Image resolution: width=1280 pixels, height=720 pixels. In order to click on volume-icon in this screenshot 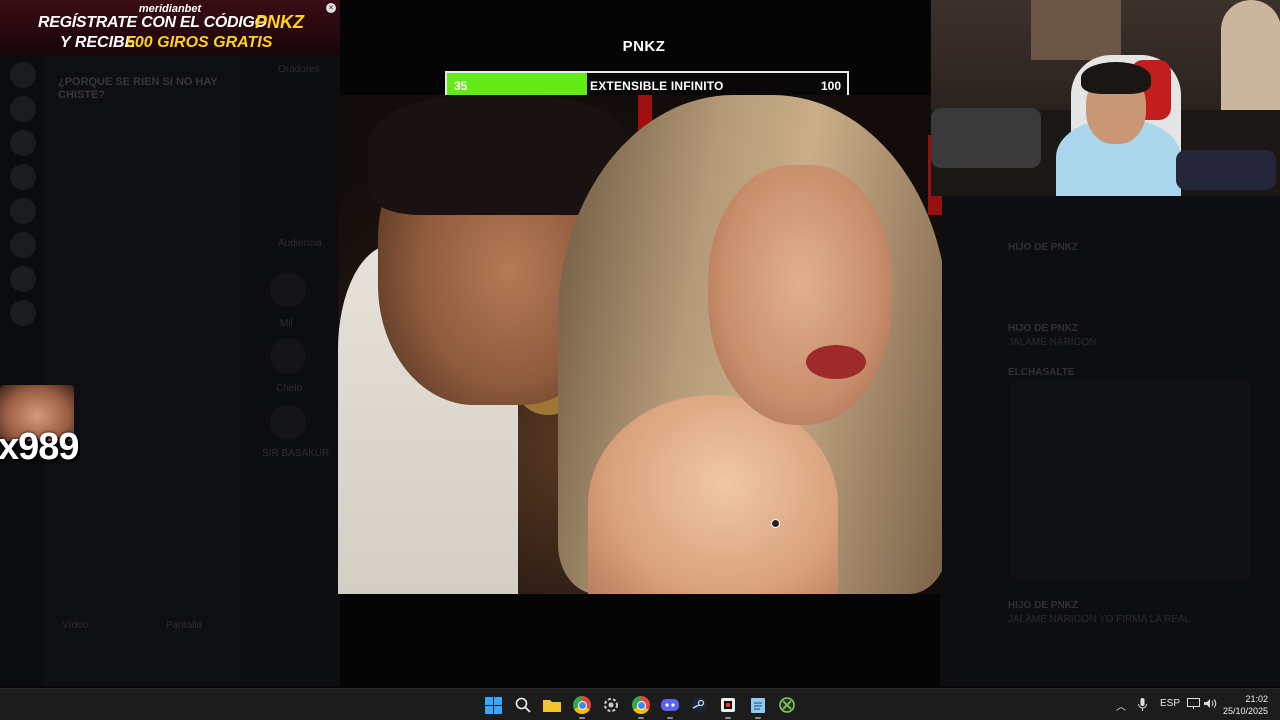, I will do `click(1210, 705)`.